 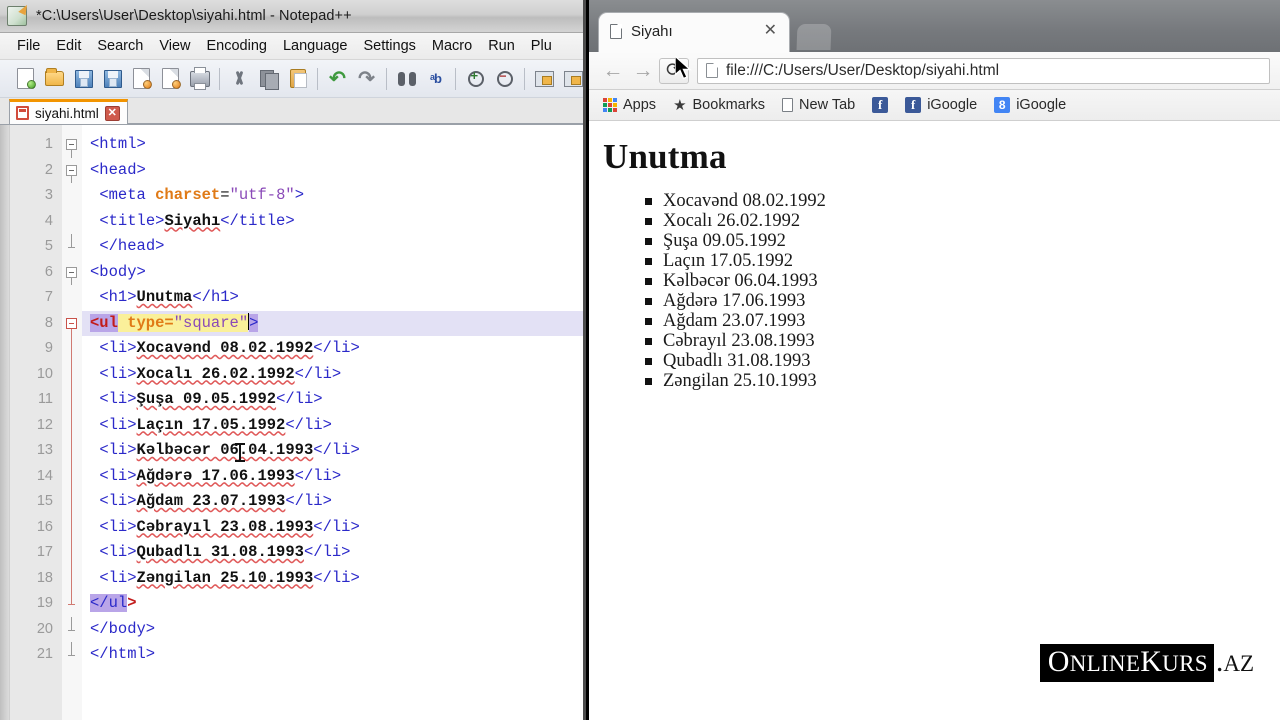 I want to click on browser-tab-siyahi: Siyahı ✕, so click(x=694, y=32).